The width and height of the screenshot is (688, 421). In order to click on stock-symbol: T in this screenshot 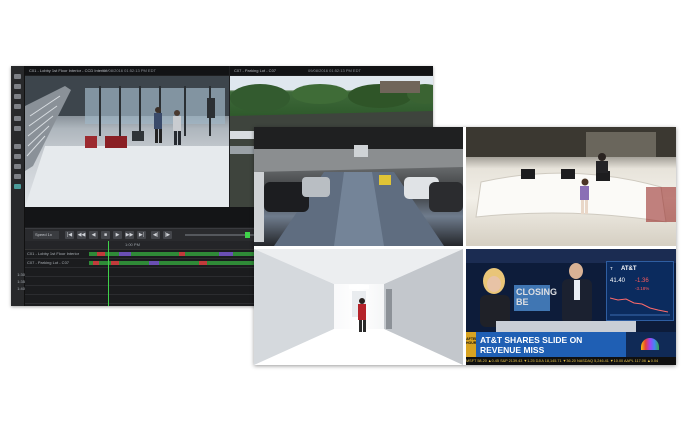, I will do `click(611, 268)`.